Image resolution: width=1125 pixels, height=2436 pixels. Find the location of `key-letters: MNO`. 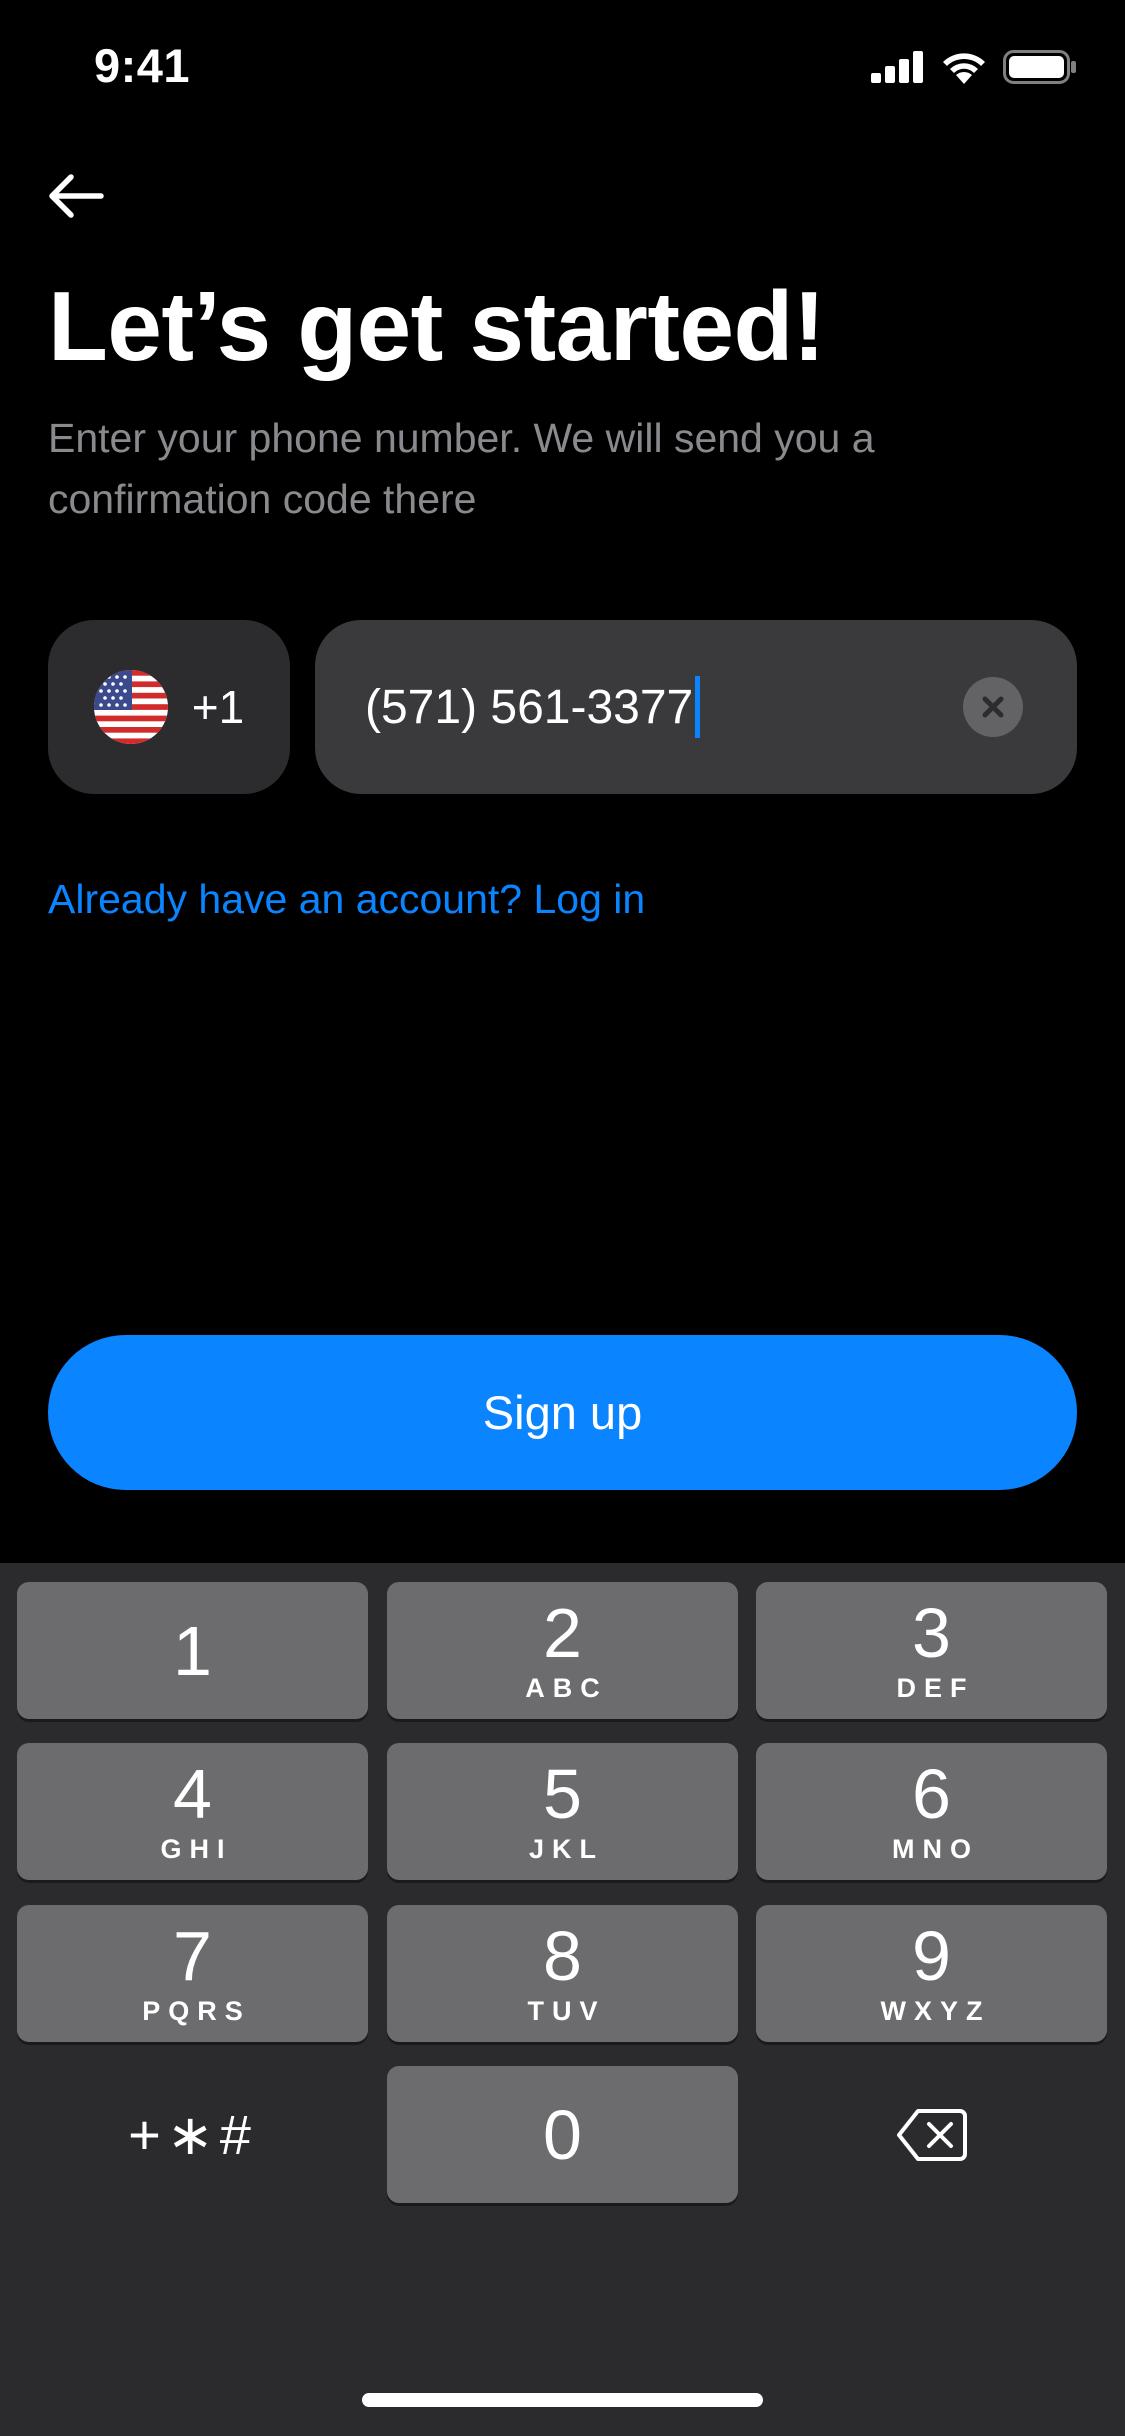

key-letters: MNO is located at coordinates (935, 1849).